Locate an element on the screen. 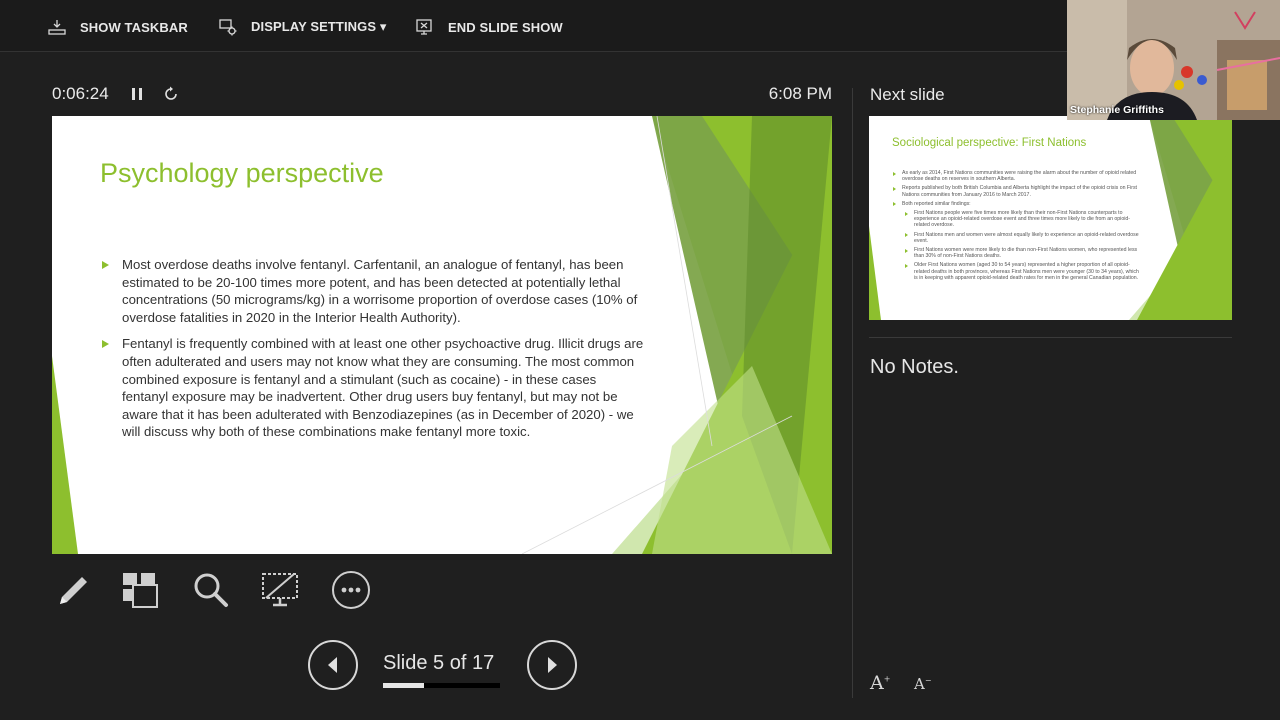  increase-font-button: A+ is located at coordinates (880, 683).